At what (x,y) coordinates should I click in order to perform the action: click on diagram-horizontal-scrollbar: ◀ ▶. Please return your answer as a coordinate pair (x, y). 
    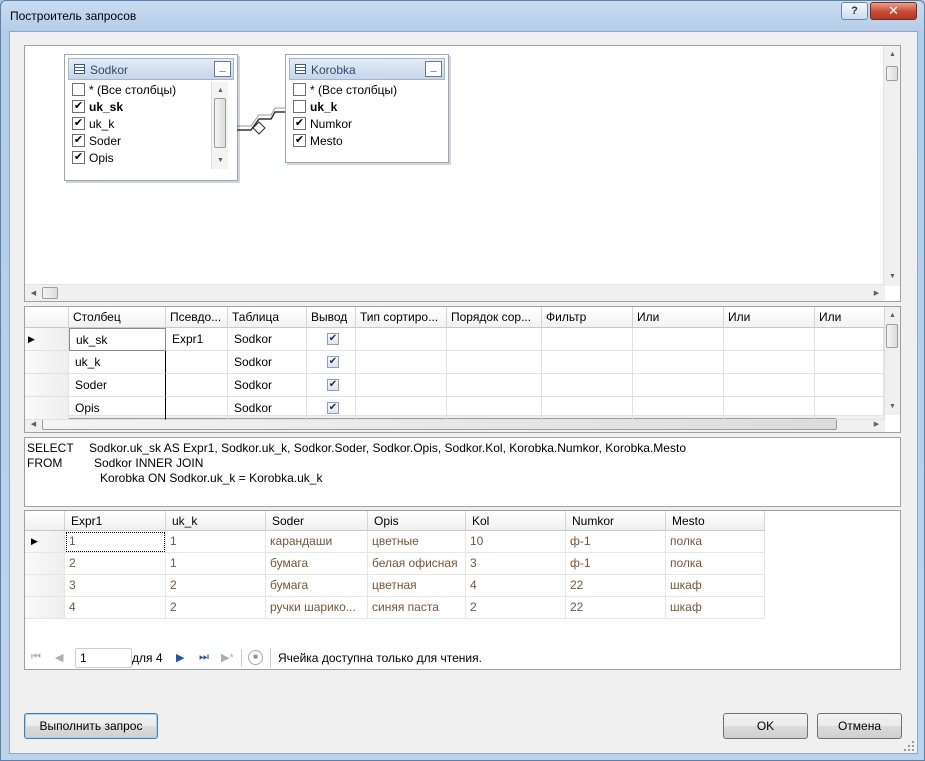
    Looking at the image, I should click on (455, 292).